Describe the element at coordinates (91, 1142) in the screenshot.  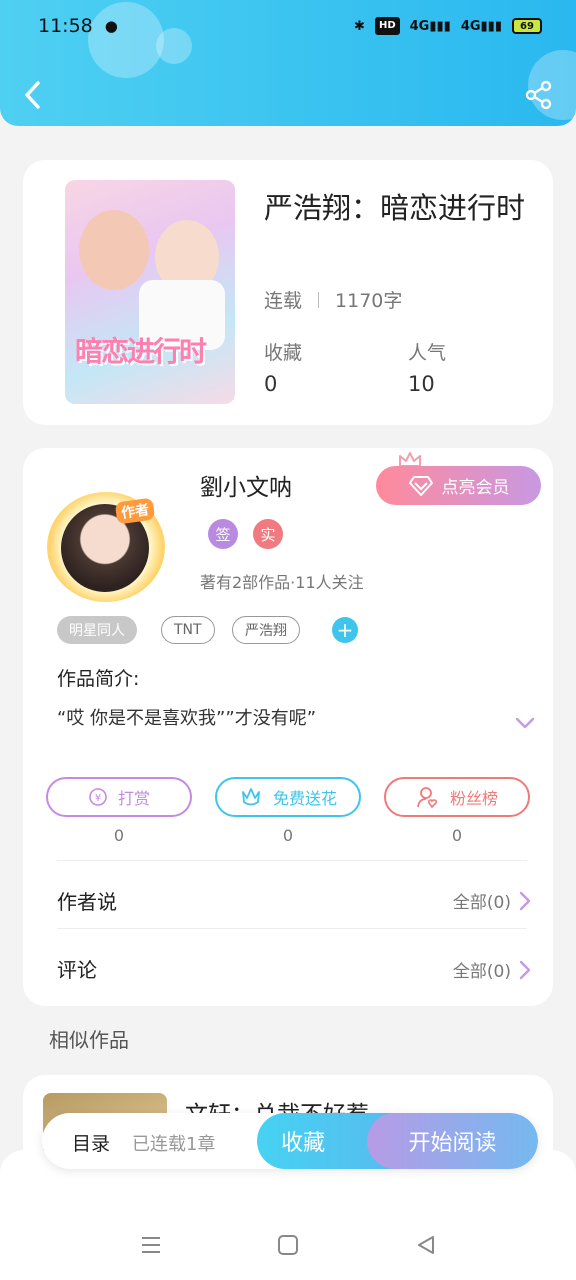
I see `toc-button: 目录` at that location.